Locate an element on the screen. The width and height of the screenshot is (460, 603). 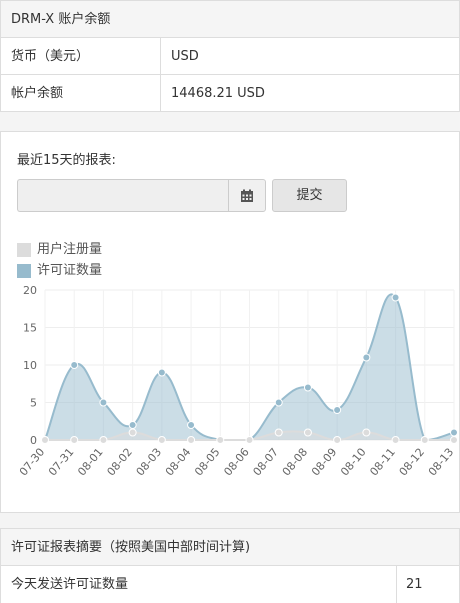
x-tick-label: 08-01 is located at coordinates (90, 462).